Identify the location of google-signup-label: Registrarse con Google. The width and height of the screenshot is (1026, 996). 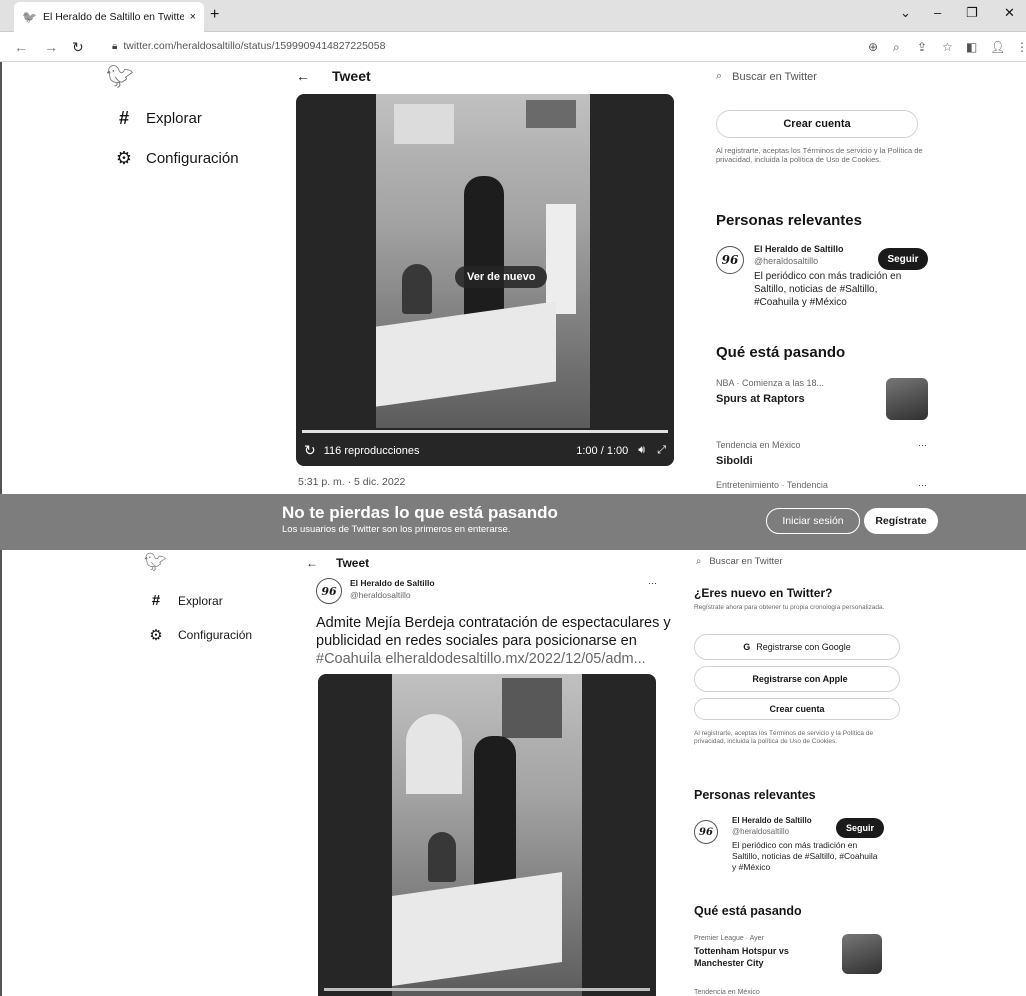
(803, 647).